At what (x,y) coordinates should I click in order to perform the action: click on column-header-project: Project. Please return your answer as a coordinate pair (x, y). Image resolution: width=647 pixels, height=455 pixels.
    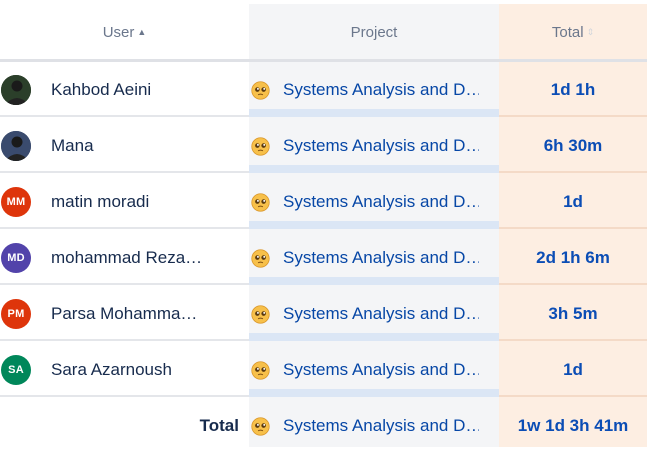
    Looking at the image, I should click on (374, 32).